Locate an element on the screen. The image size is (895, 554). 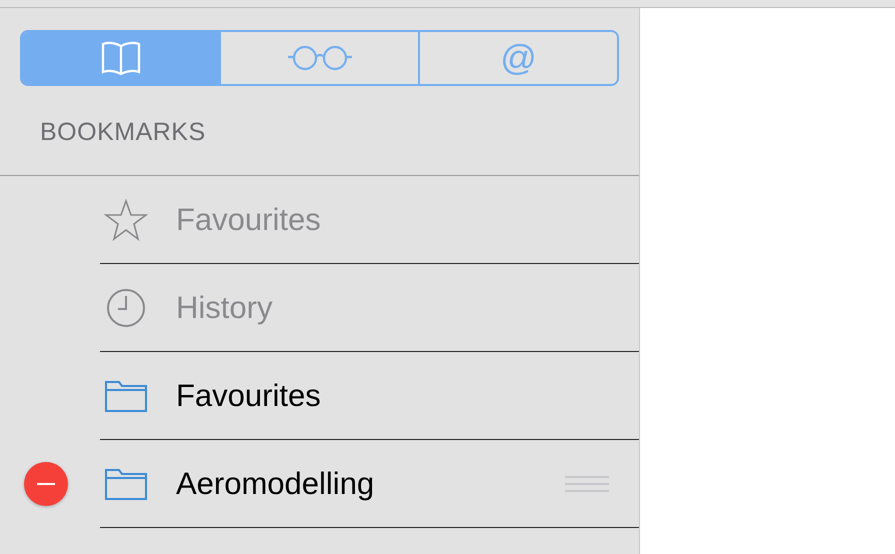
tab is located at coordinates (120, 58).